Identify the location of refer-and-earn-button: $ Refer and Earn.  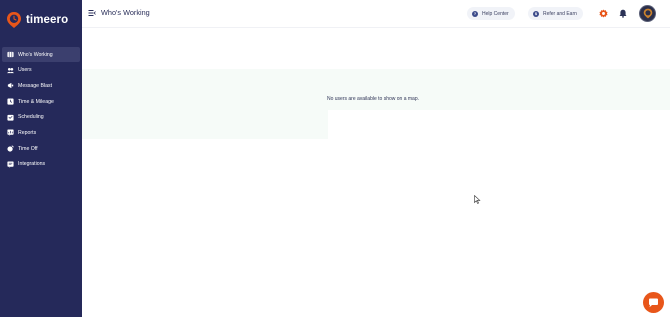
(555, 13).